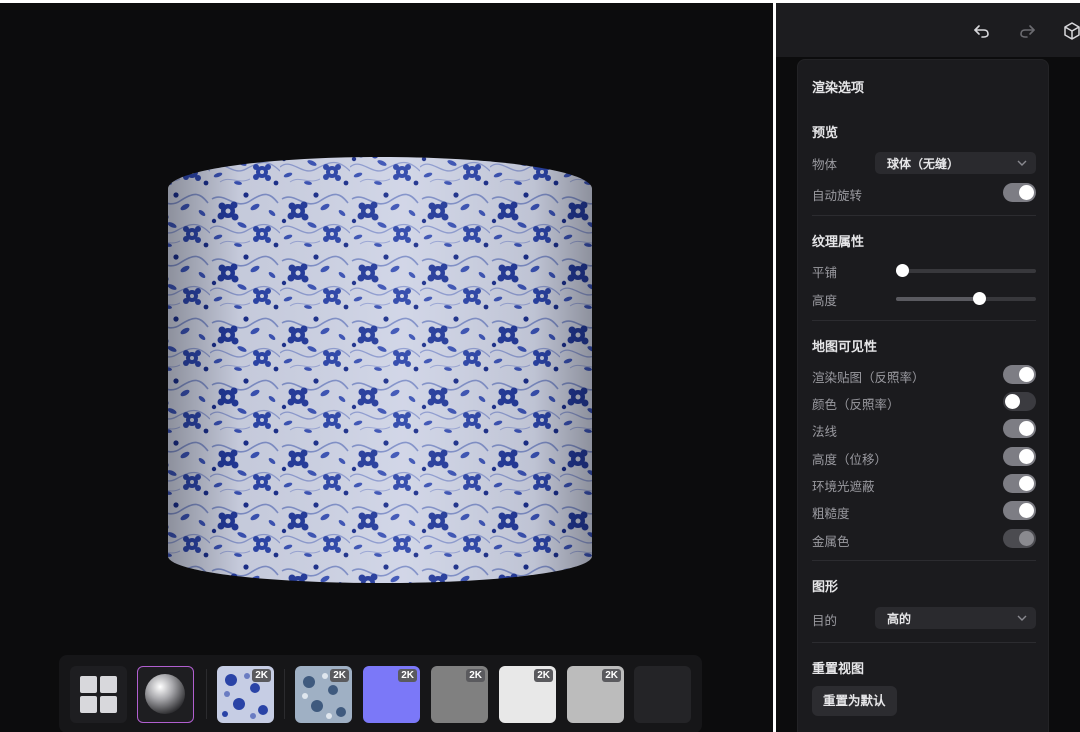 This screenshot has height=732, width=1080. Describe the element at coordinates (825, 587) in the screenshot. I see `shape-heading: 图形` at that location.